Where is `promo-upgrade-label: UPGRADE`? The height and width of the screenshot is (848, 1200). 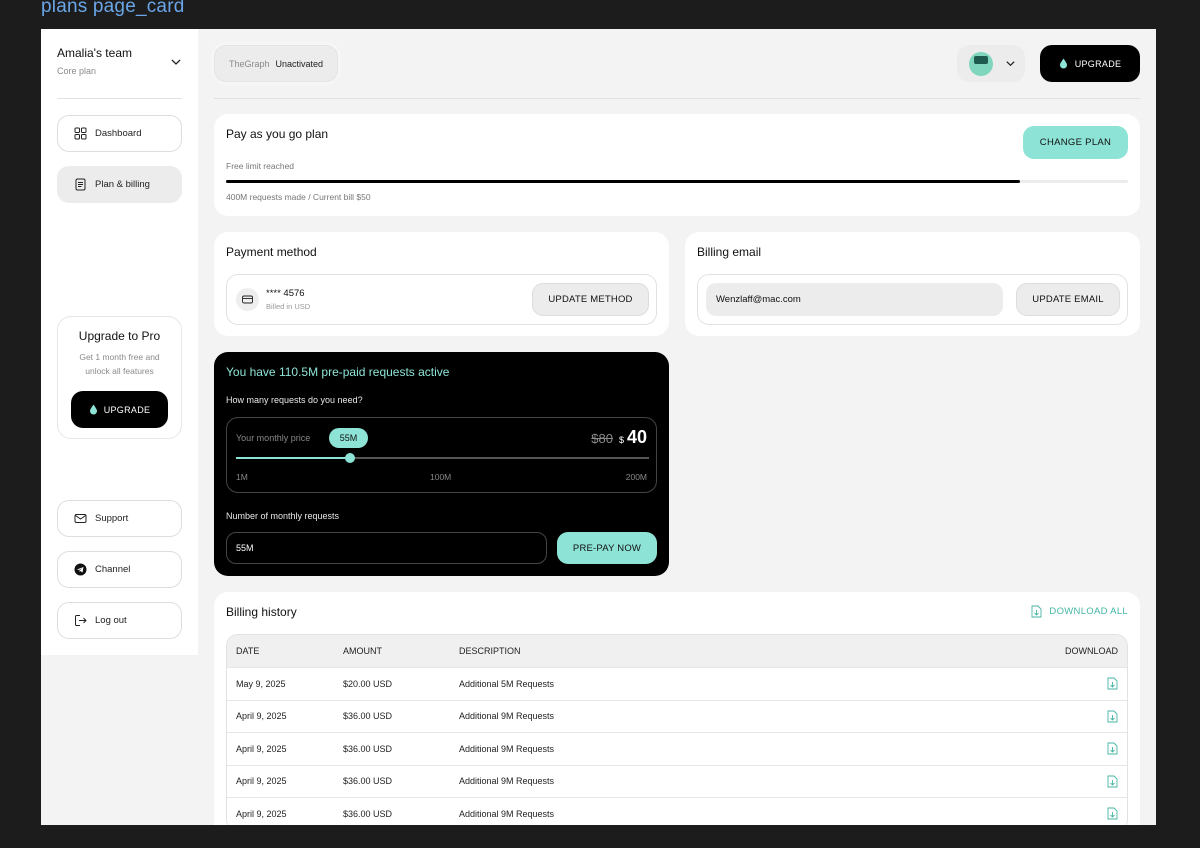 promo-upgrade-label: UPGRADE is located at coordinates (127, 409).